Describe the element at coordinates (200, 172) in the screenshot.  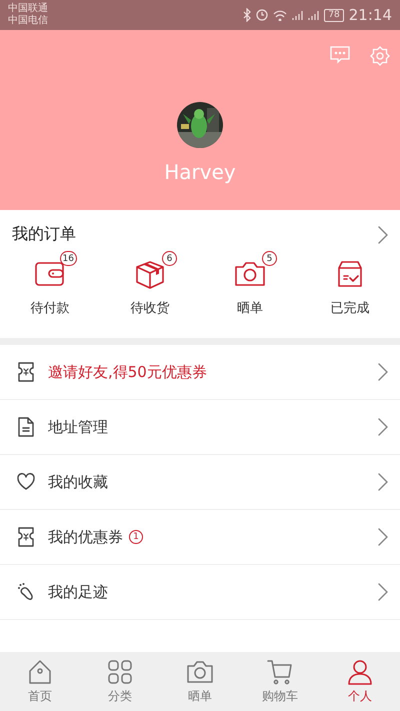
I see `user-name: Harvey` at that location.